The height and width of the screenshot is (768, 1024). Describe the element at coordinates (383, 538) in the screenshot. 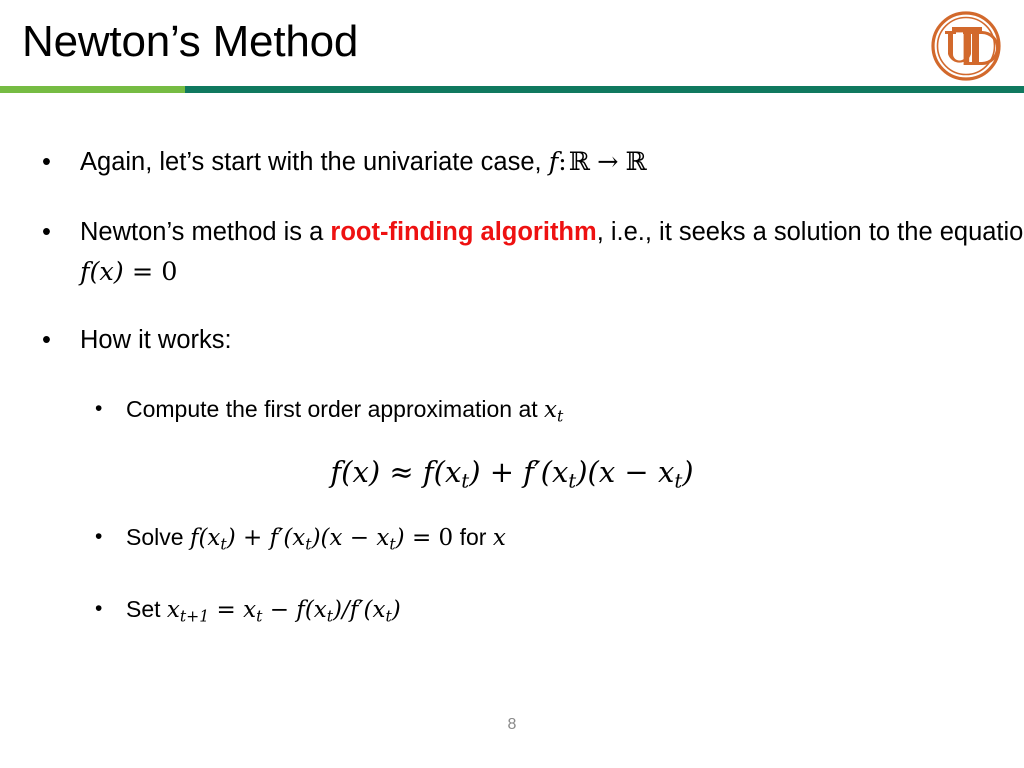

I see `s2-x: x` at that location.